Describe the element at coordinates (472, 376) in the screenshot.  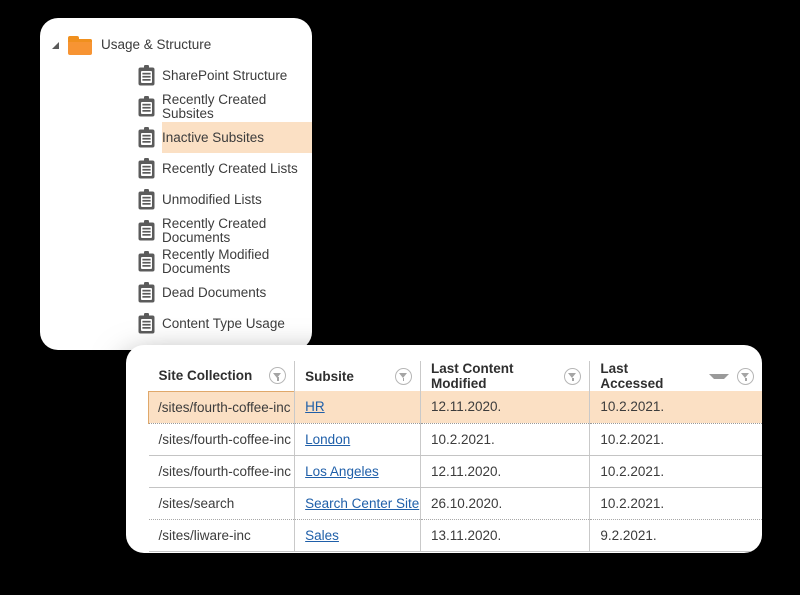
I see `column-header-label: Last Content Modified` at that location.